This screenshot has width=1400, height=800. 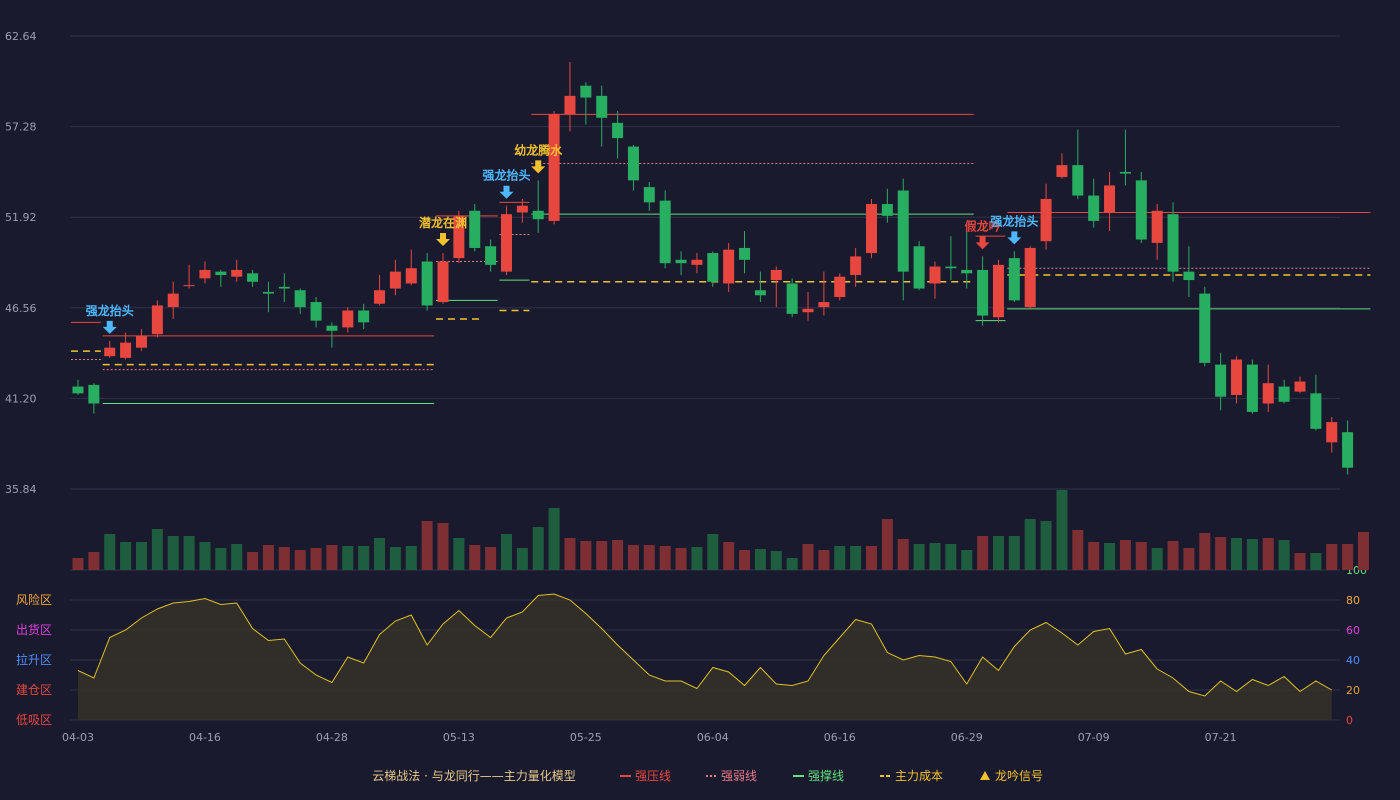 I want to click on price-tick-label: 35.84, so click(x=21, y=489).